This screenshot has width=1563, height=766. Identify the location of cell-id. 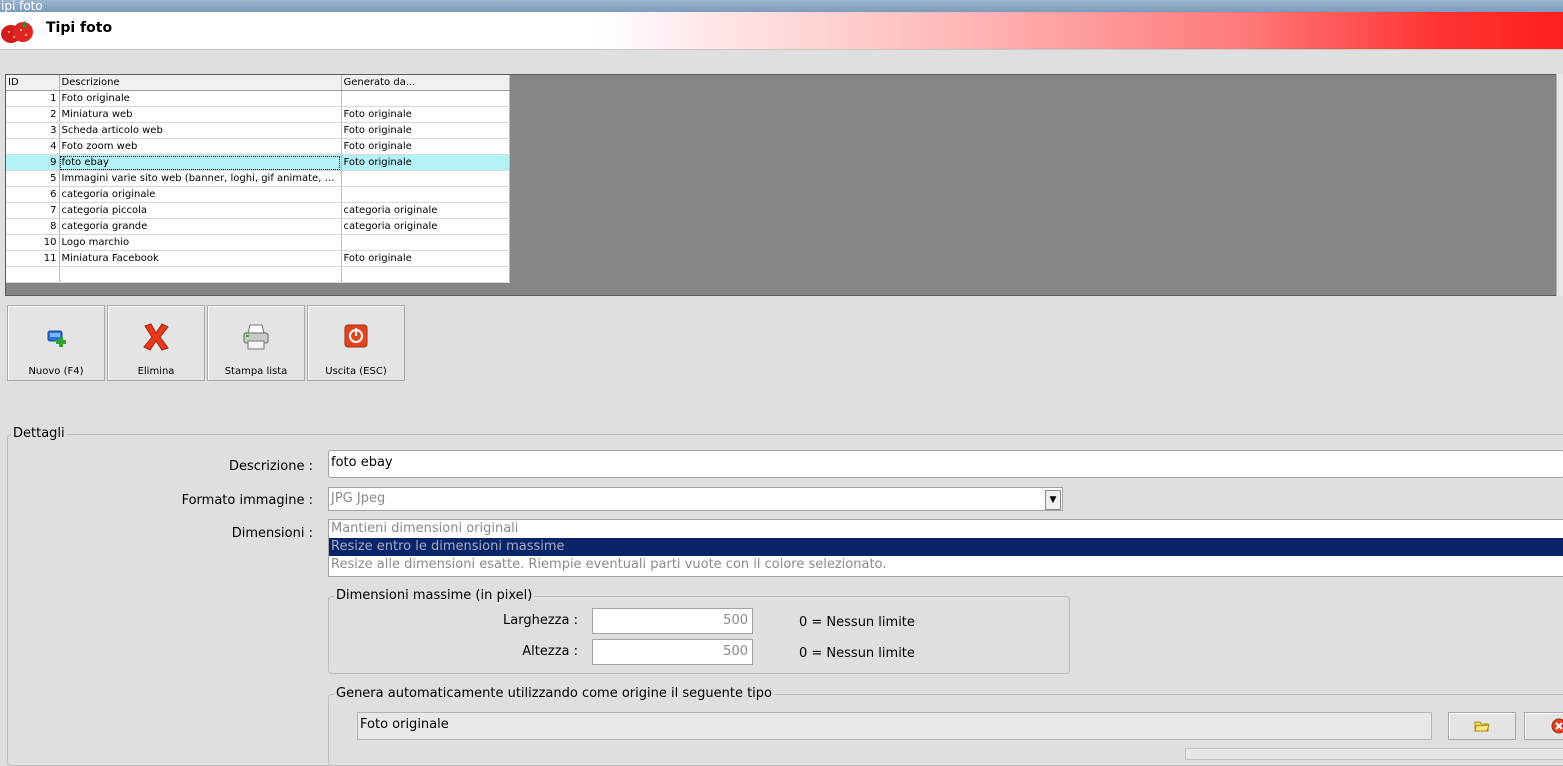
(33, 274).